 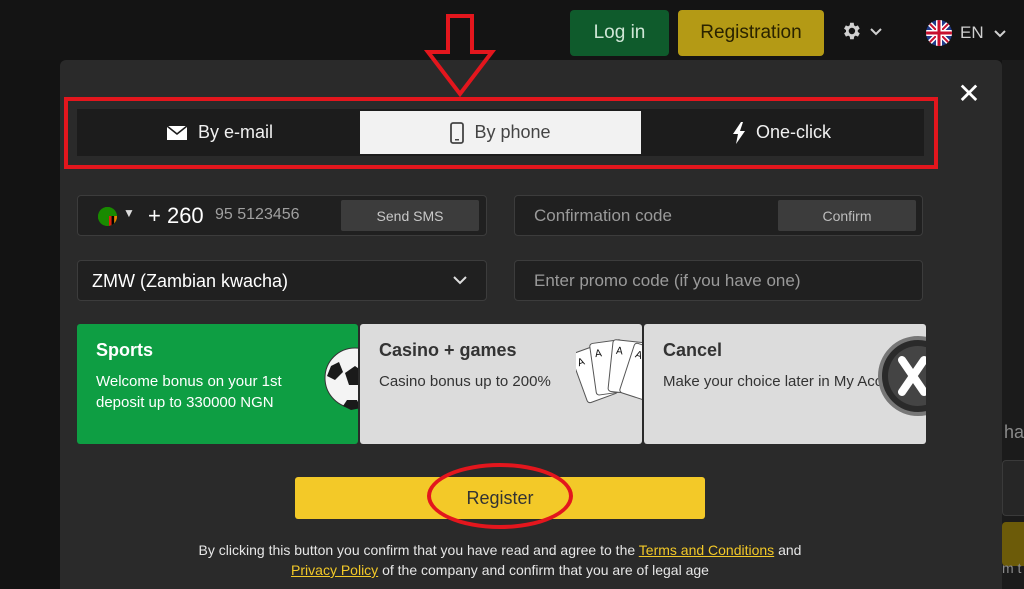 I want to click on soccer-ball-icon, so click(x=341, y=378).